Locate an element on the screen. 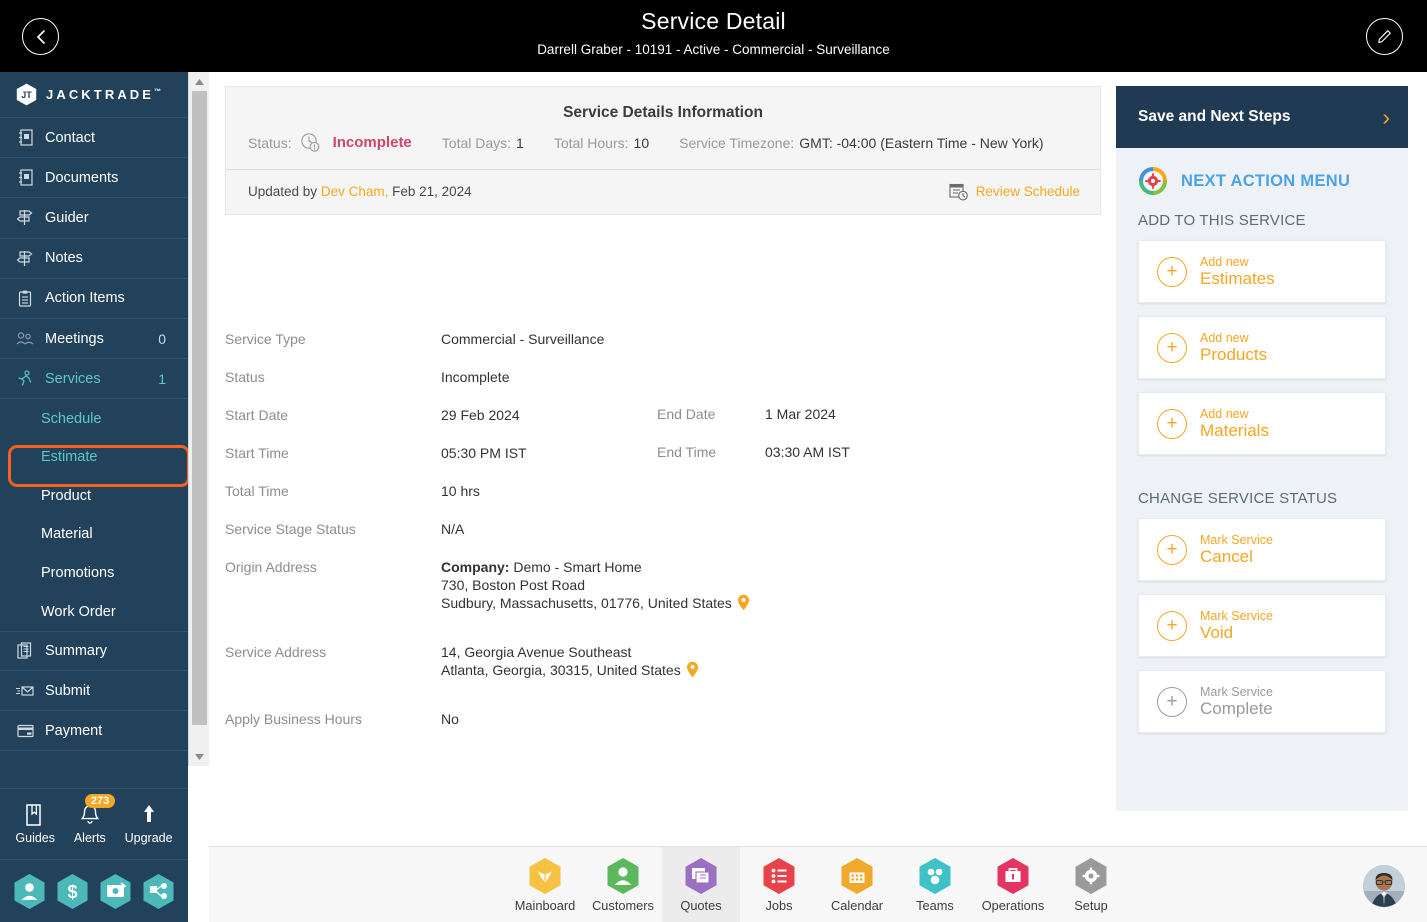  next-action-menu-title: NEXT ACTION MENU is located at coordinates (1266, 180).